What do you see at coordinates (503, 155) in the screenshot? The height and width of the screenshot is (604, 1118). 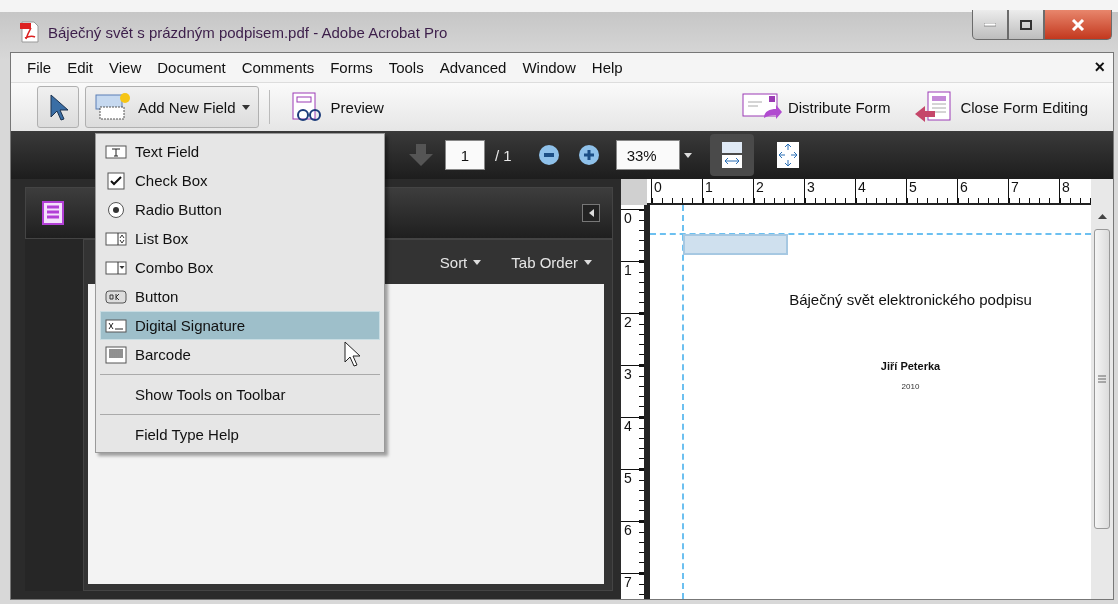 I see `page-count: / 1` at bounding box center [503, 155].